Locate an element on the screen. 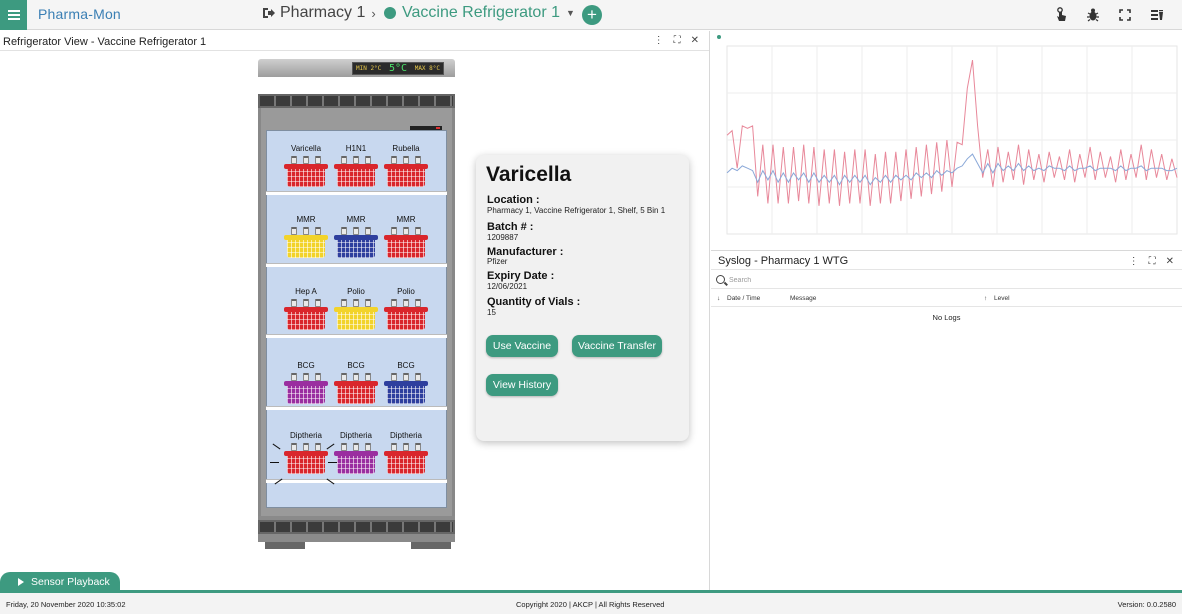  hamburger-menu-button is located at coordinates (13, 15).